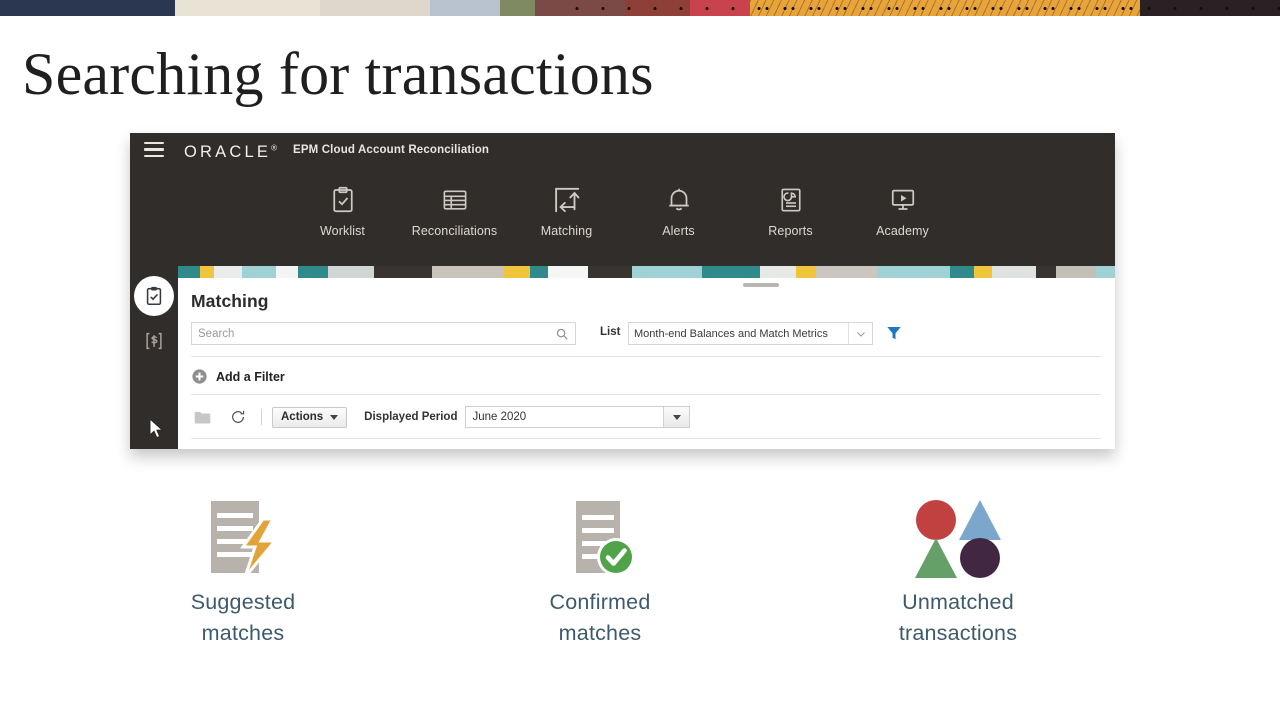  Describe the element at coordinates (243, 602) in the screenshot. I see `concept-caption-line1: Suggested` at that location.